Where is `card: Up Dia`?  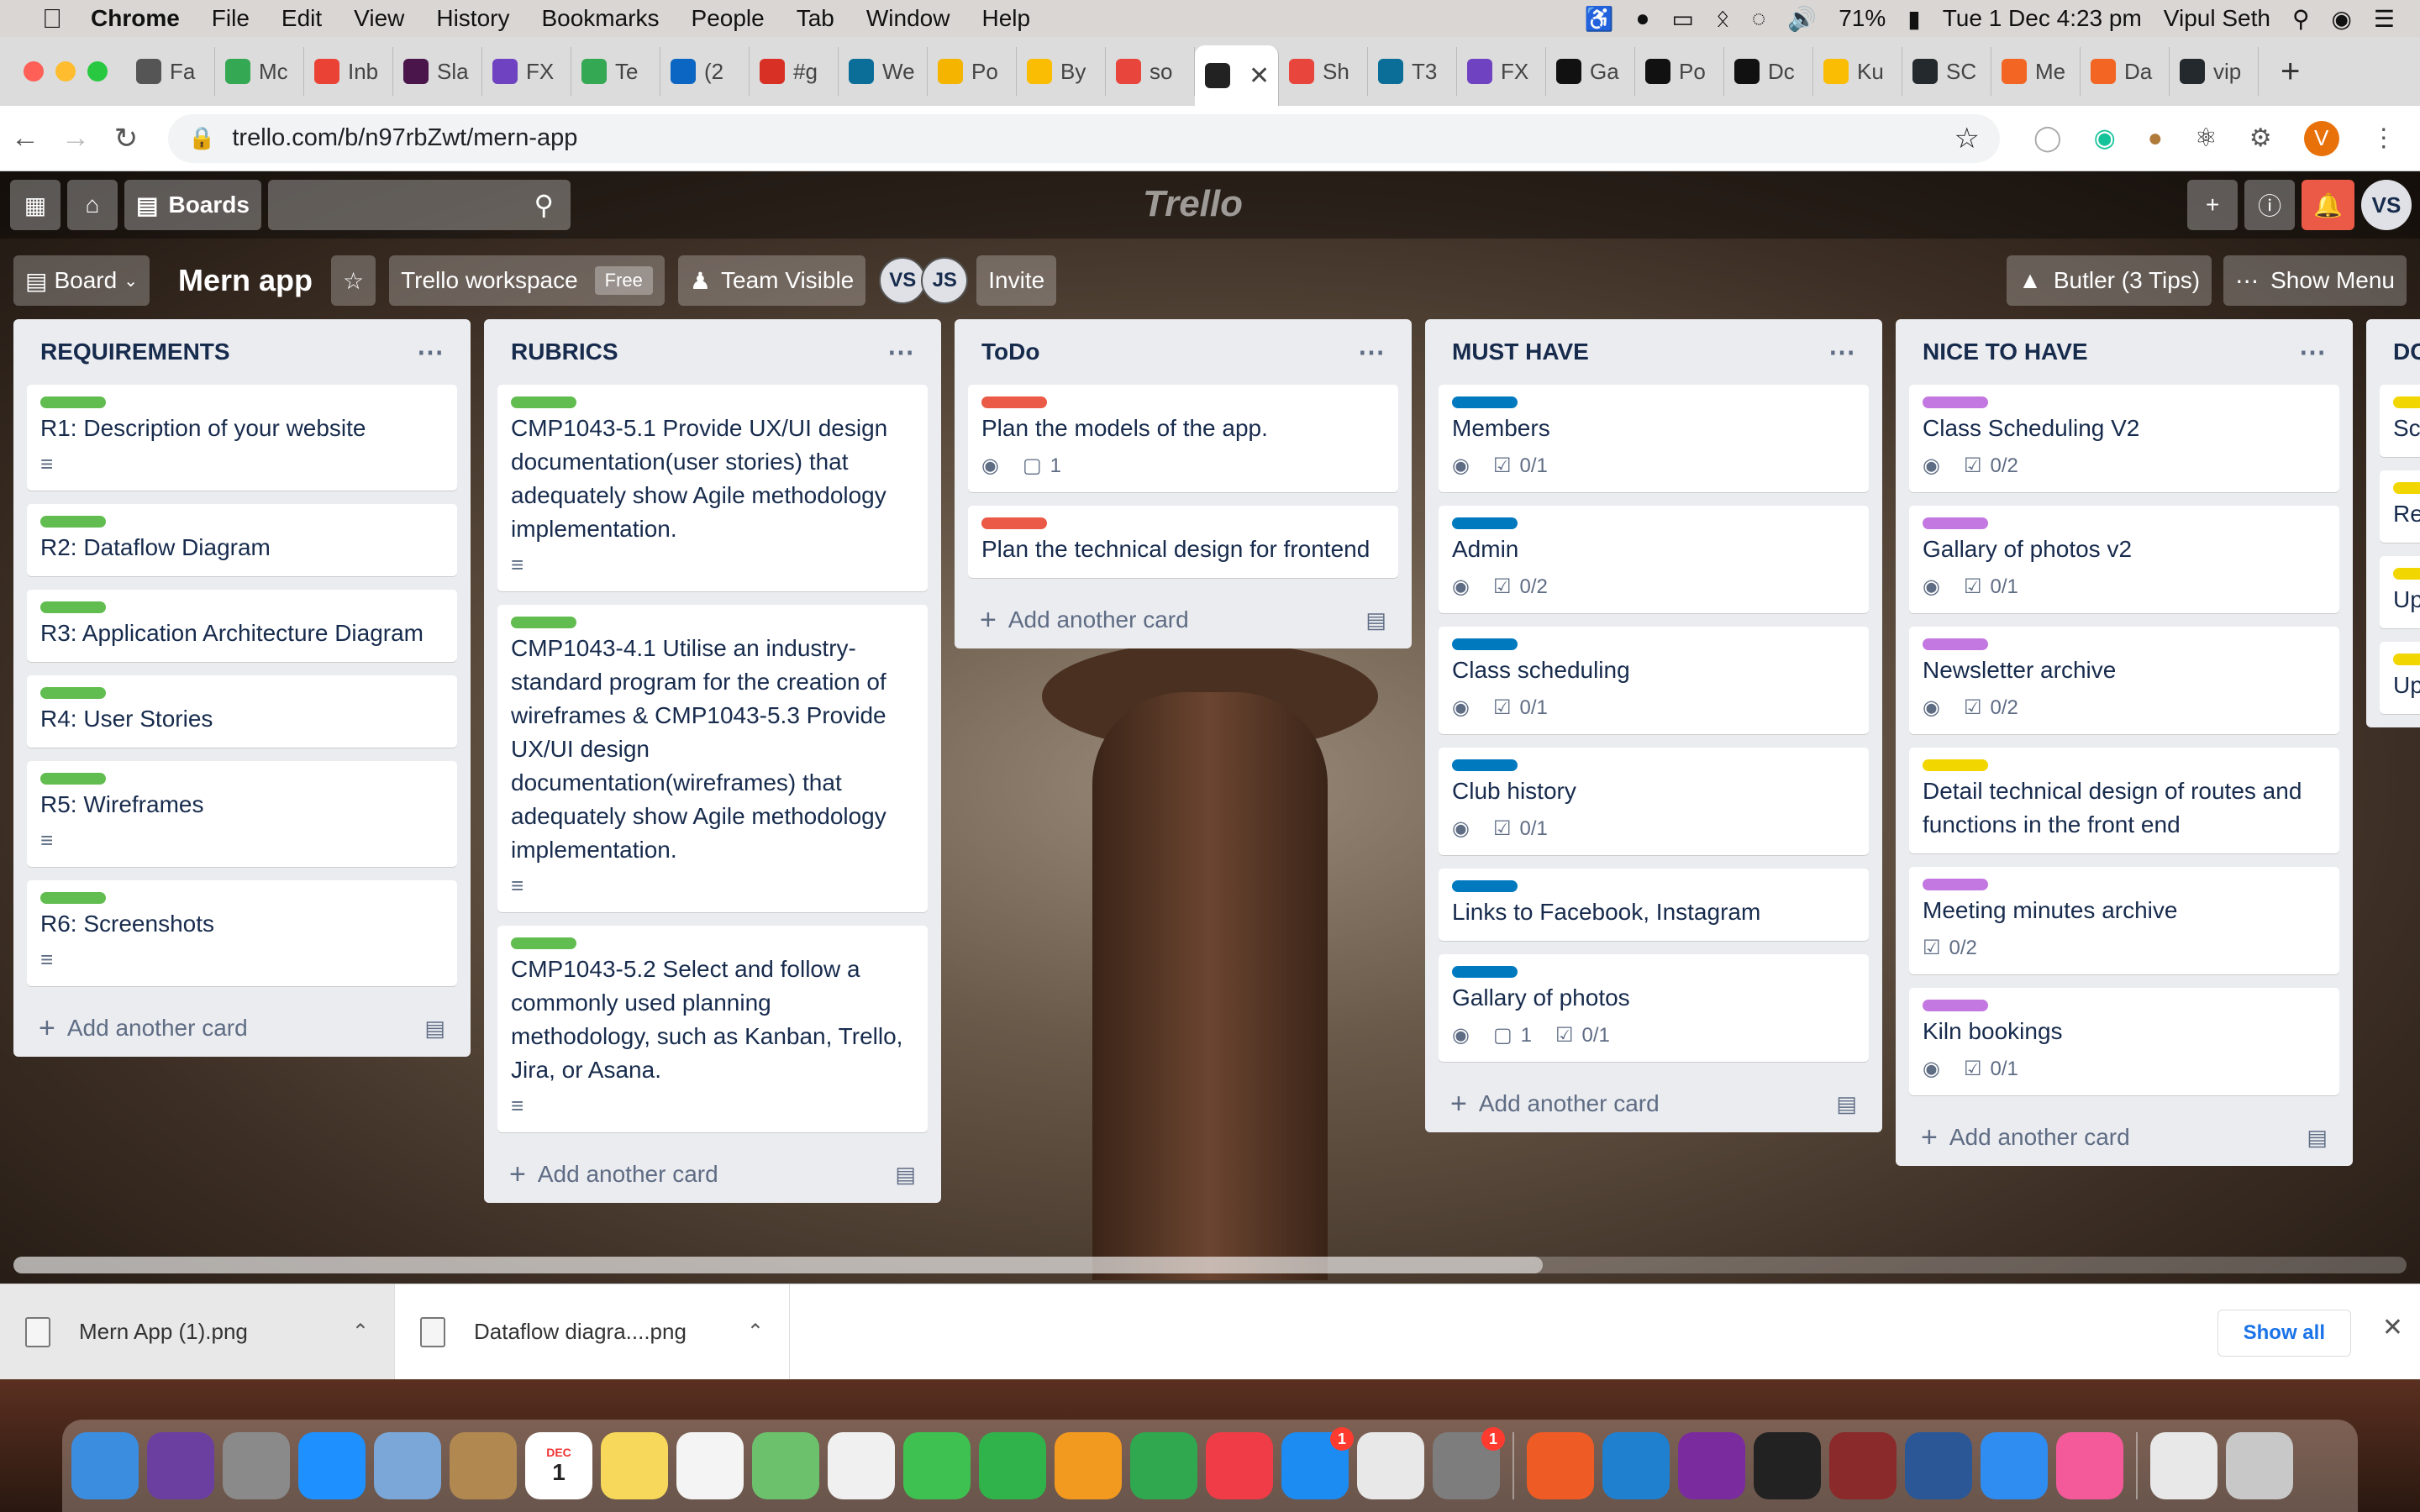 card: Up Dia is located at coordinates (2400, 678).